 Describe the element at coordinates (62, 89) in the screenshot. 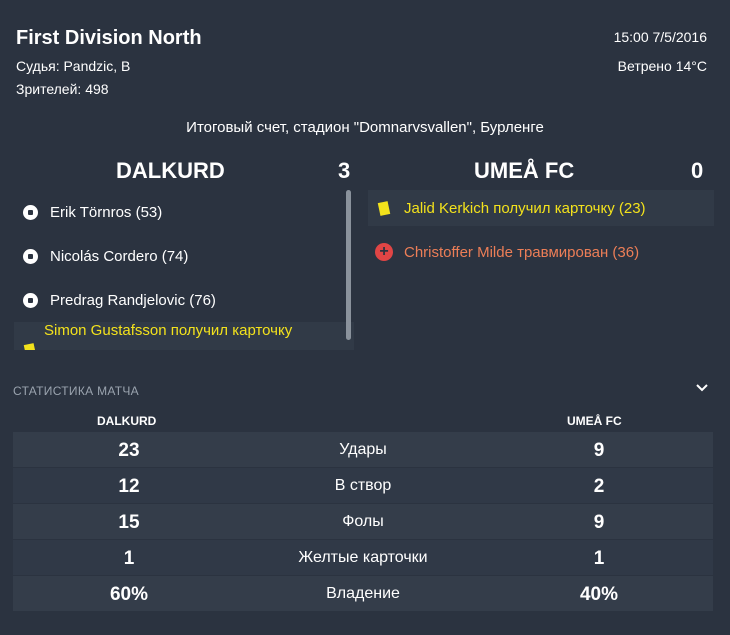

I see `attendance-text: Зрителей: 498` at that location.